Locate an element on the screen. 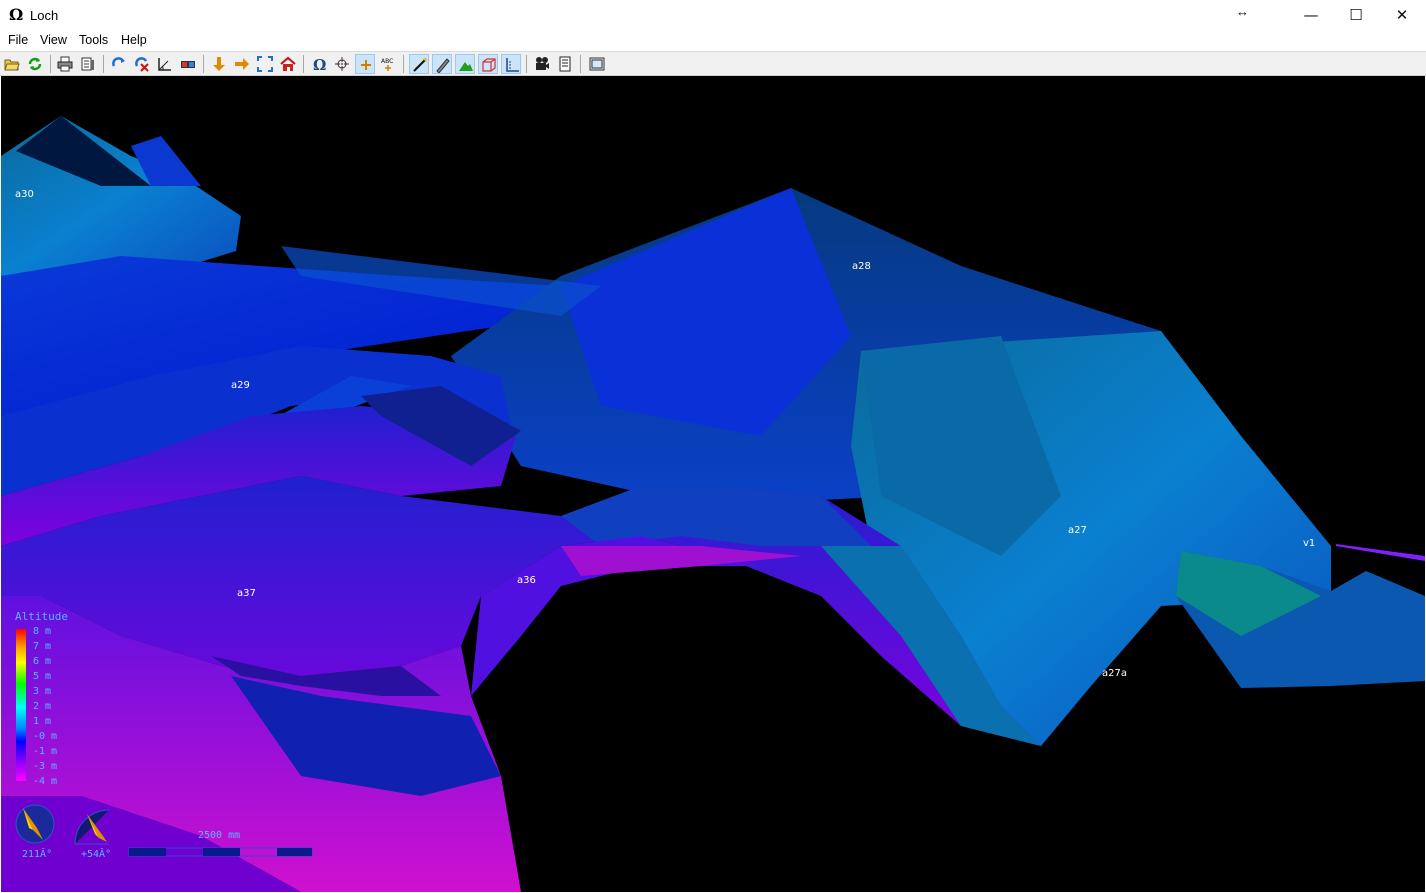 The height and width of the screenshot is (893, 1426). 3d-glasses-button is located at coordinates (188, 64).